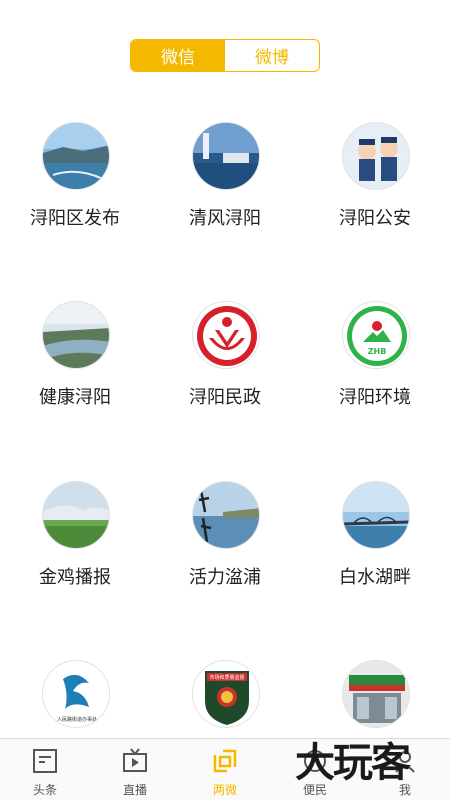 Image resolution: width=450 pixels, height=800 pixels. I want to click on account-item-qingfeng-xunyang: 清风浔阳, so click(225, 207).